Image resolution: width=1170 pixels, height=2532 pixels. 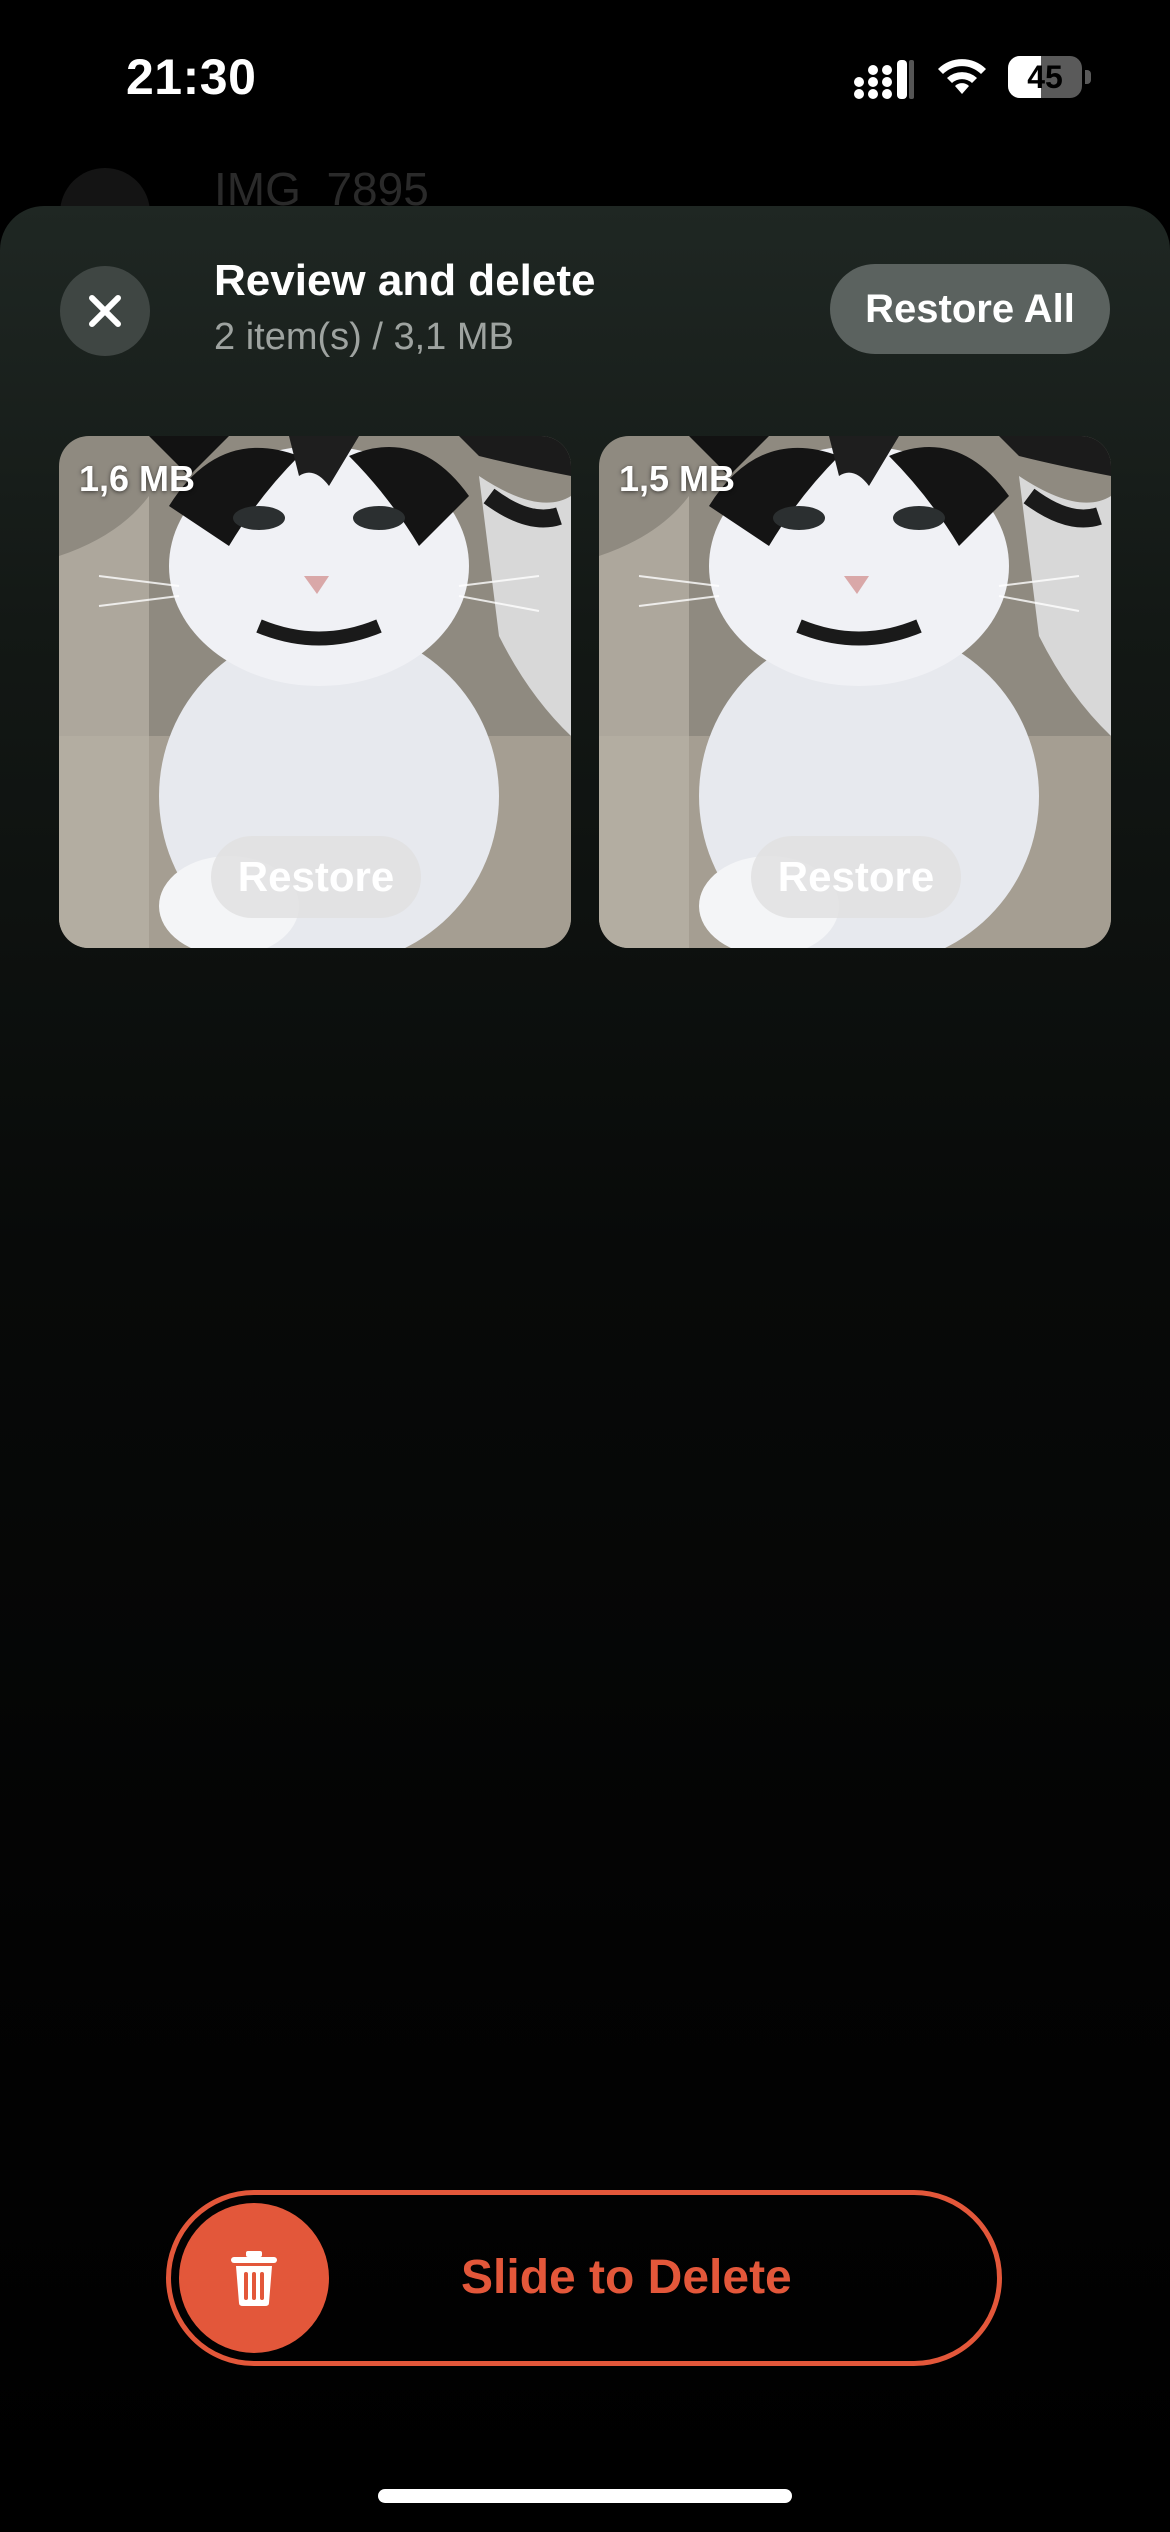 I want to click on close-button, so click(x=105, y=311).